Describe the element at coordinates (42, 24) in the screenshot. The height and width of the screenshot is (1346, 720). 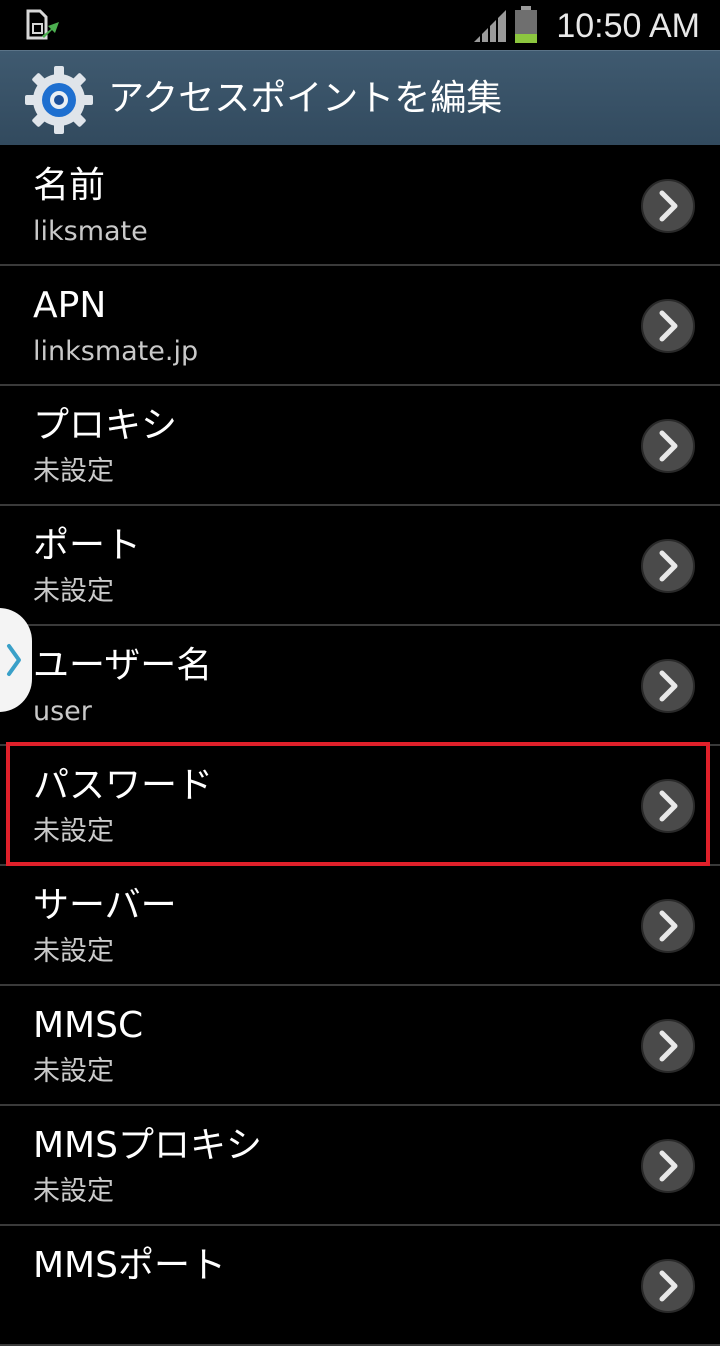
I see `sim-sync-icon` at that location.